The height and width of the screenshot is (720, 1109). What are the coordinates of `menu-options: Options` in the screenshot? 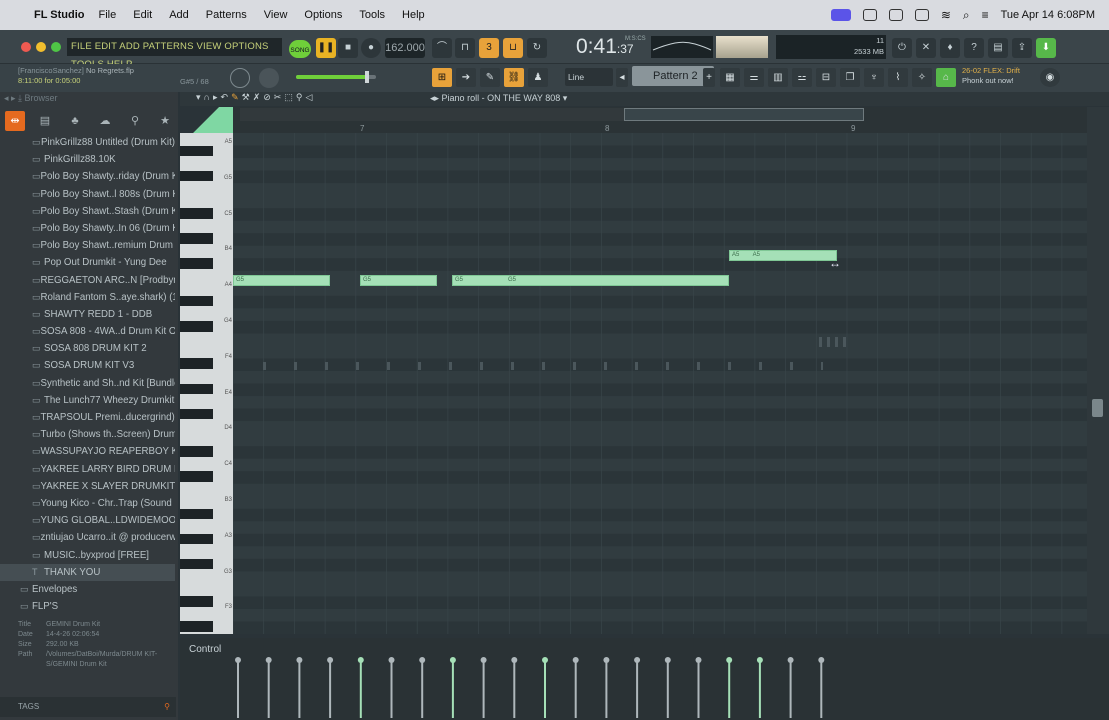 It's located at (323, 15).